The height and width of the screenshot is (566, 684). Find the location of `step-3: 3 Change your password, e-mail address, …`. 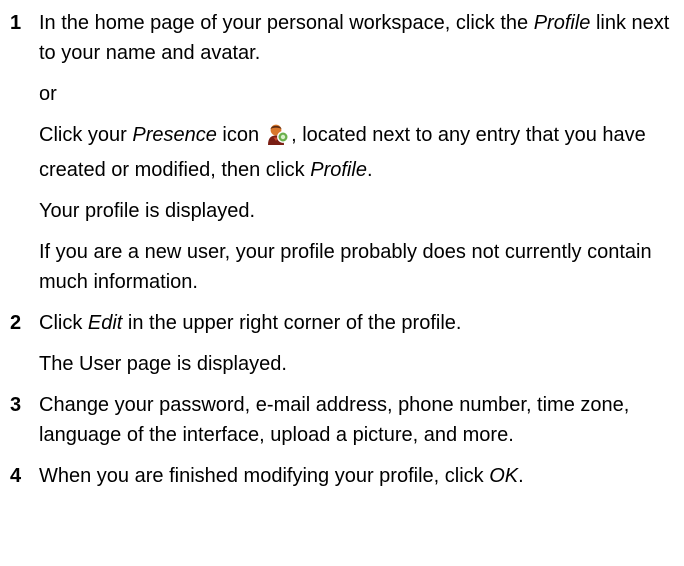

step-3: 3 Change your password, e-mail address, … is located at coordinates (341, 420).